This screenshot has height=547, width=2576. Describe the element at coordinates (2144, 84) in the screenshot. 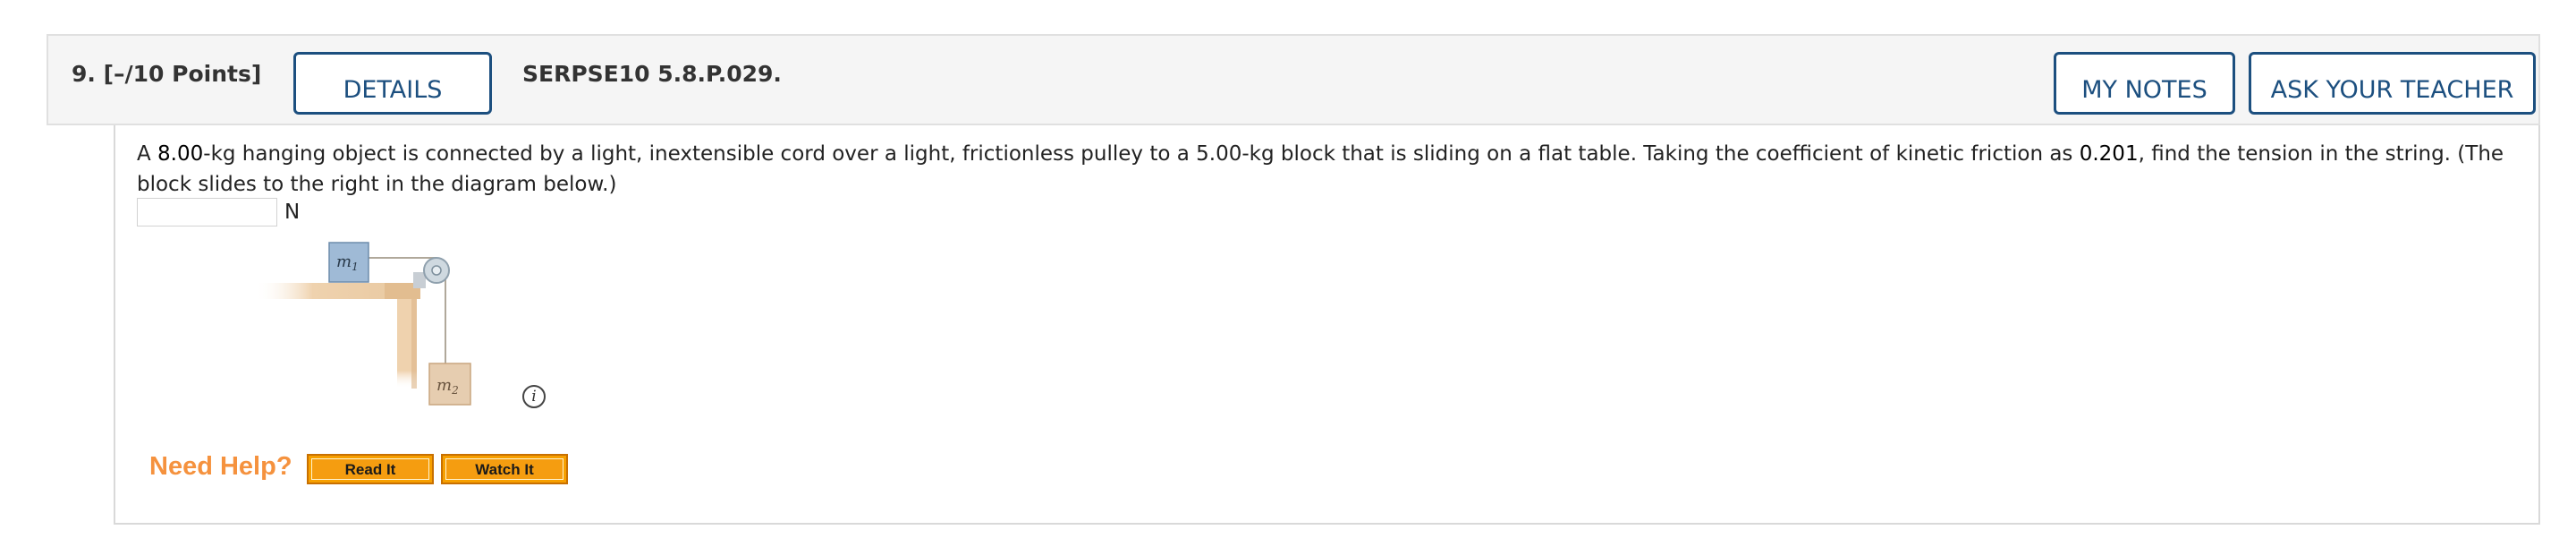

I see `my-notes-button: MY NOTES` at that location.